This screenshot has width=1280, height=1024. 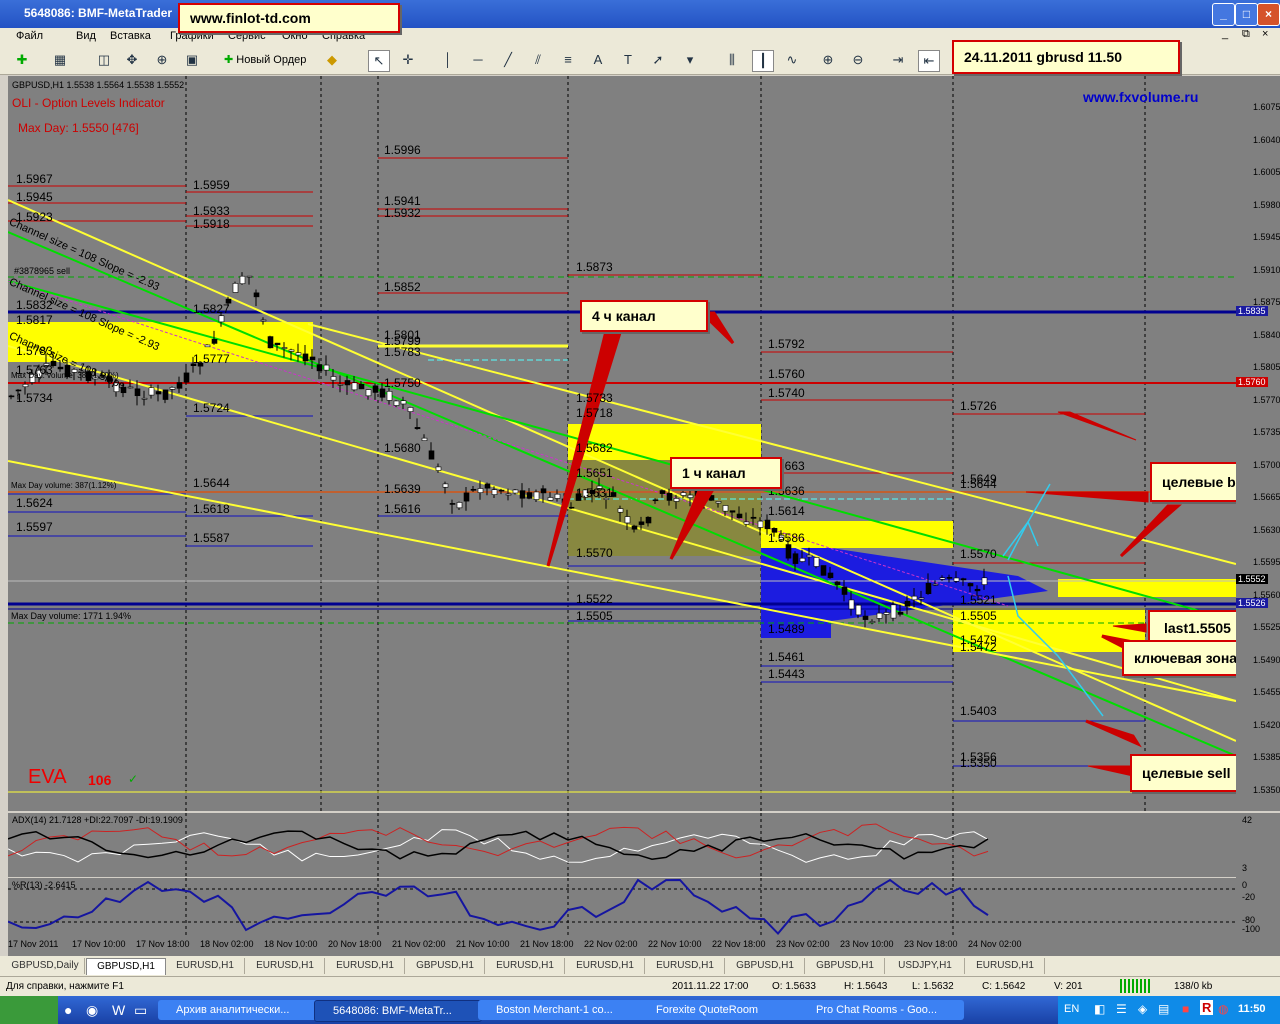 What do you see at coordinates (794, 986) in the screenshot?
I see `status-open: O: 1.5633` at bounding box center [794, 986].